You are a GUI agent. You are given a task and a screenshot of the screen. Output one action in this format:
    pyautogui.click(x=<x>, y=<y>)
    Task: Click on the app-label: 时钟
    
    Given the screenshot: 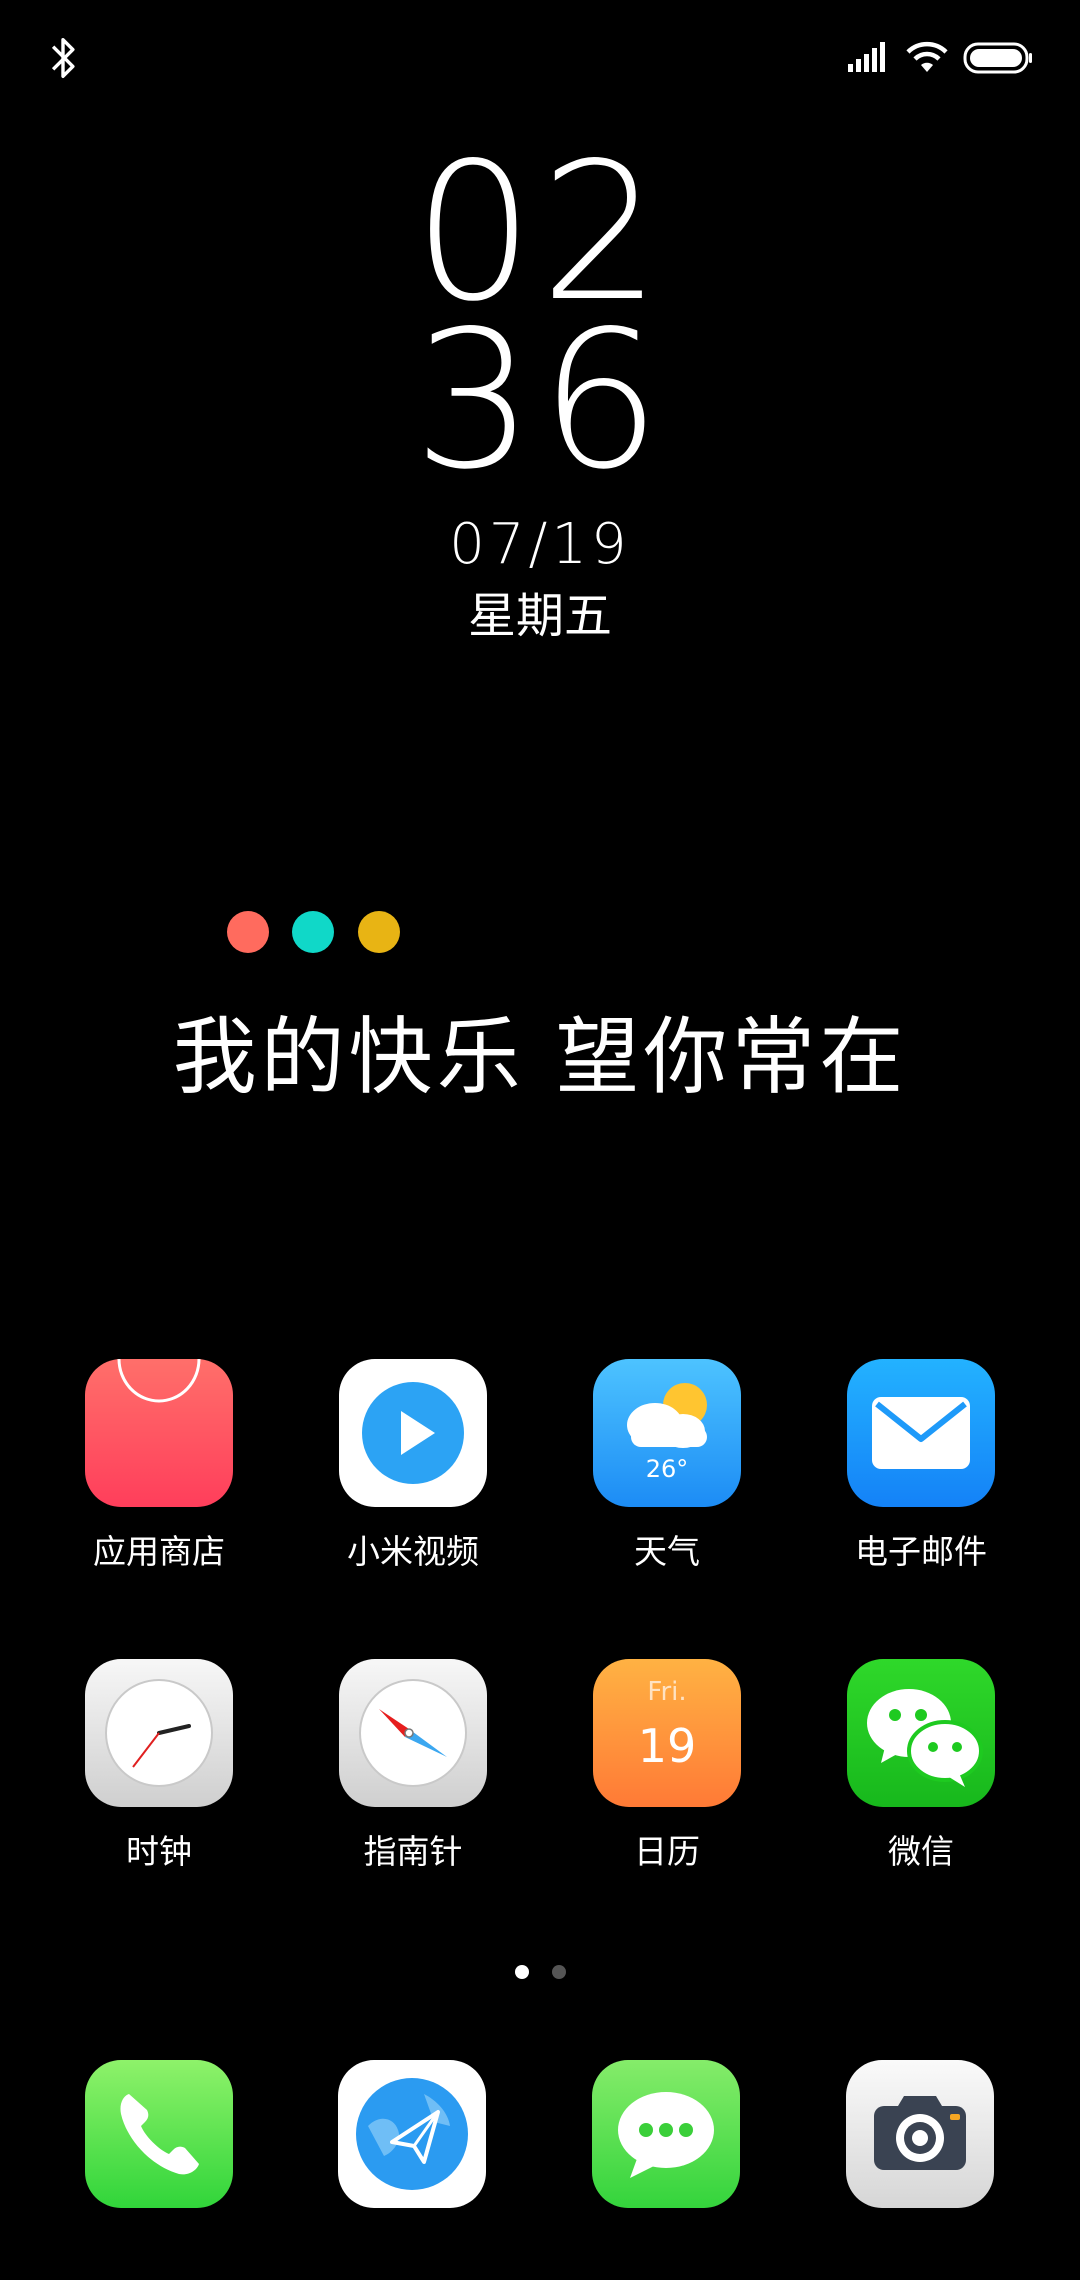 What is the action you would take?
    pyautogui.click(x=159, y=1851)
    